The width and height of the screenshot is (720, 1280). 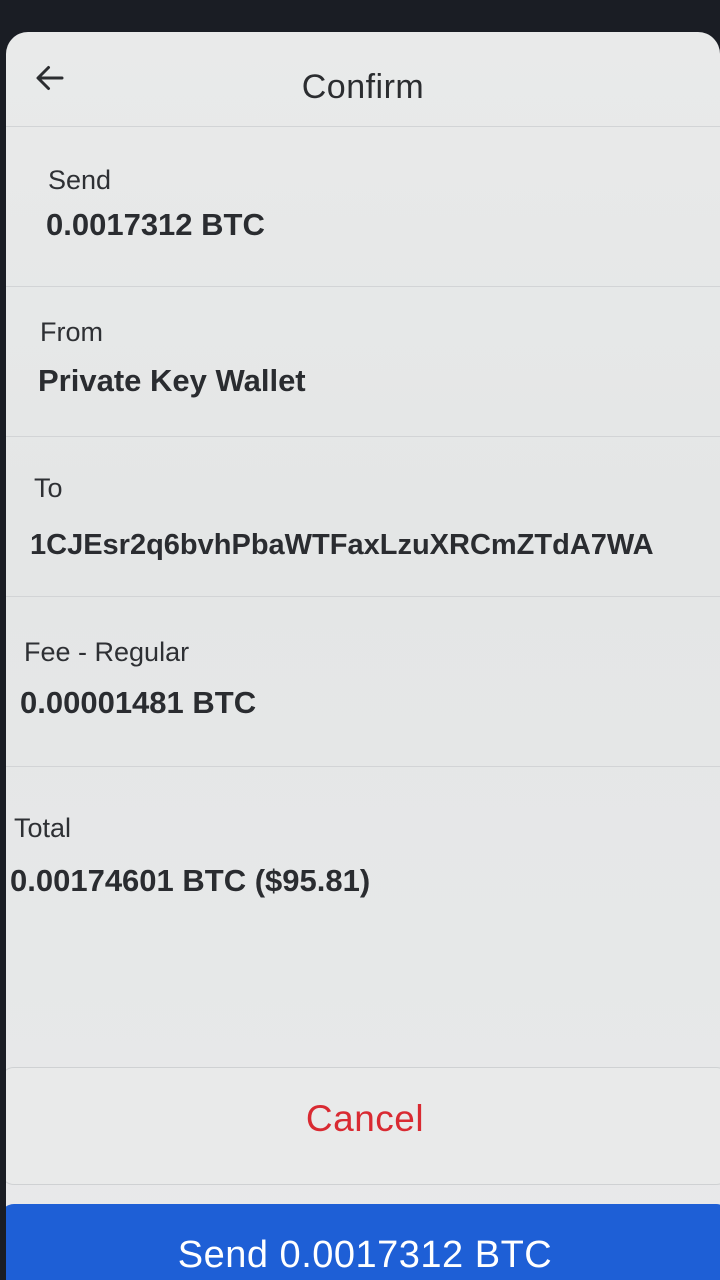 What do you see at coordinates (363, 87) in the screenshot?
I see `page-title: Confirm` at bounding box center [363, 87].